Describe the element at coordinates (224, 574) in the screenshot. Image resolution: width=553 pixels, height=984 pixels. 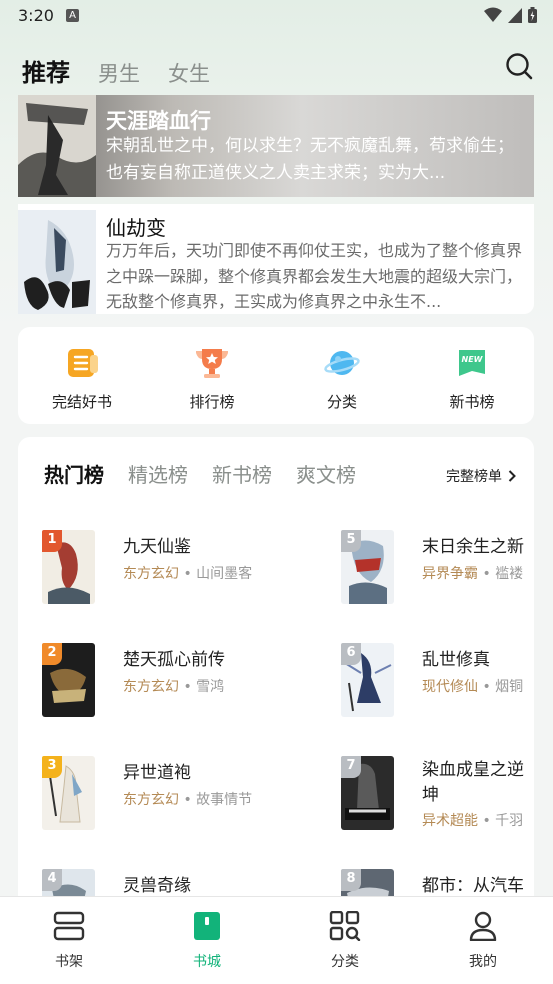
I see `rank-book-author: 山间墨客` at that location.